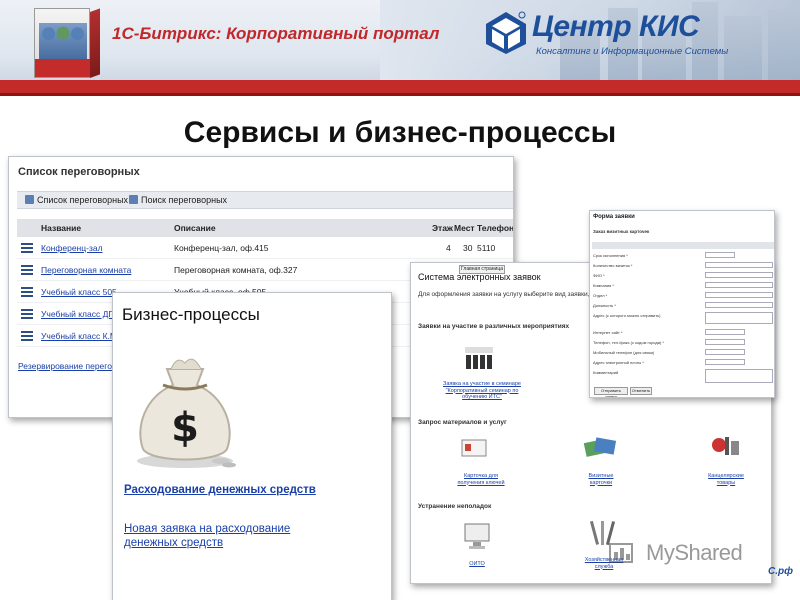 Image resolution: width=800 pixels, height=600 pixels. I want to click on submit-button: Отправить заявку, so click(611, 392).